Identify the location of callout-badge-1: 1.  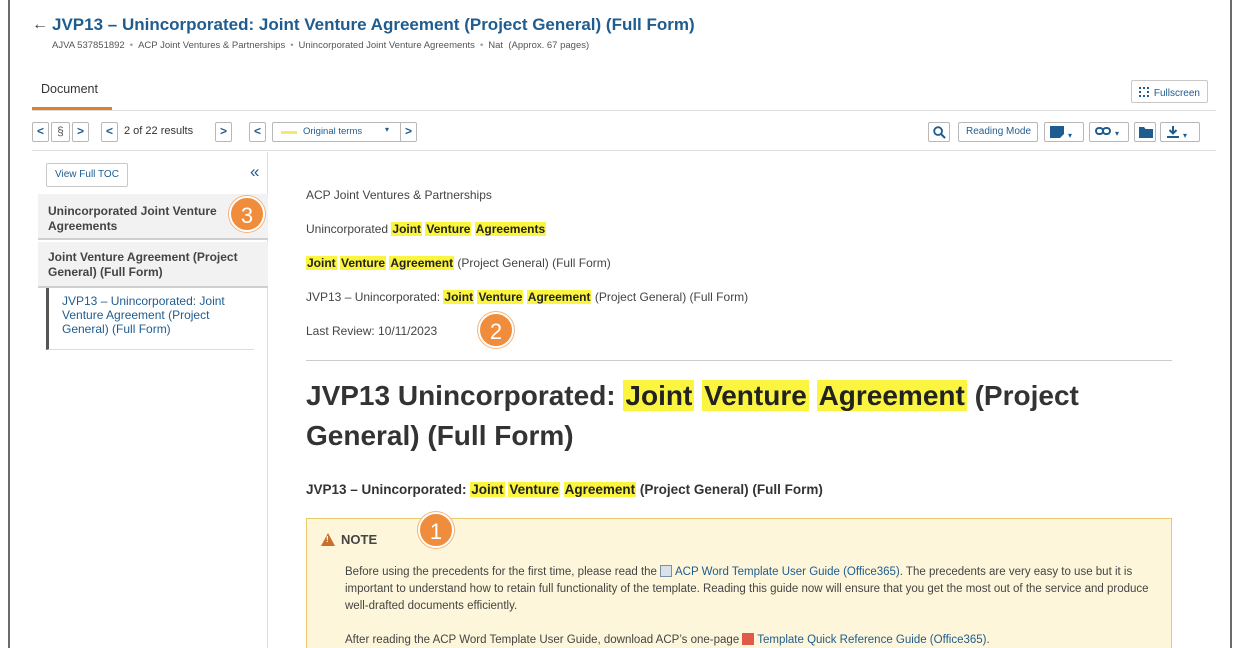
(436, 530).